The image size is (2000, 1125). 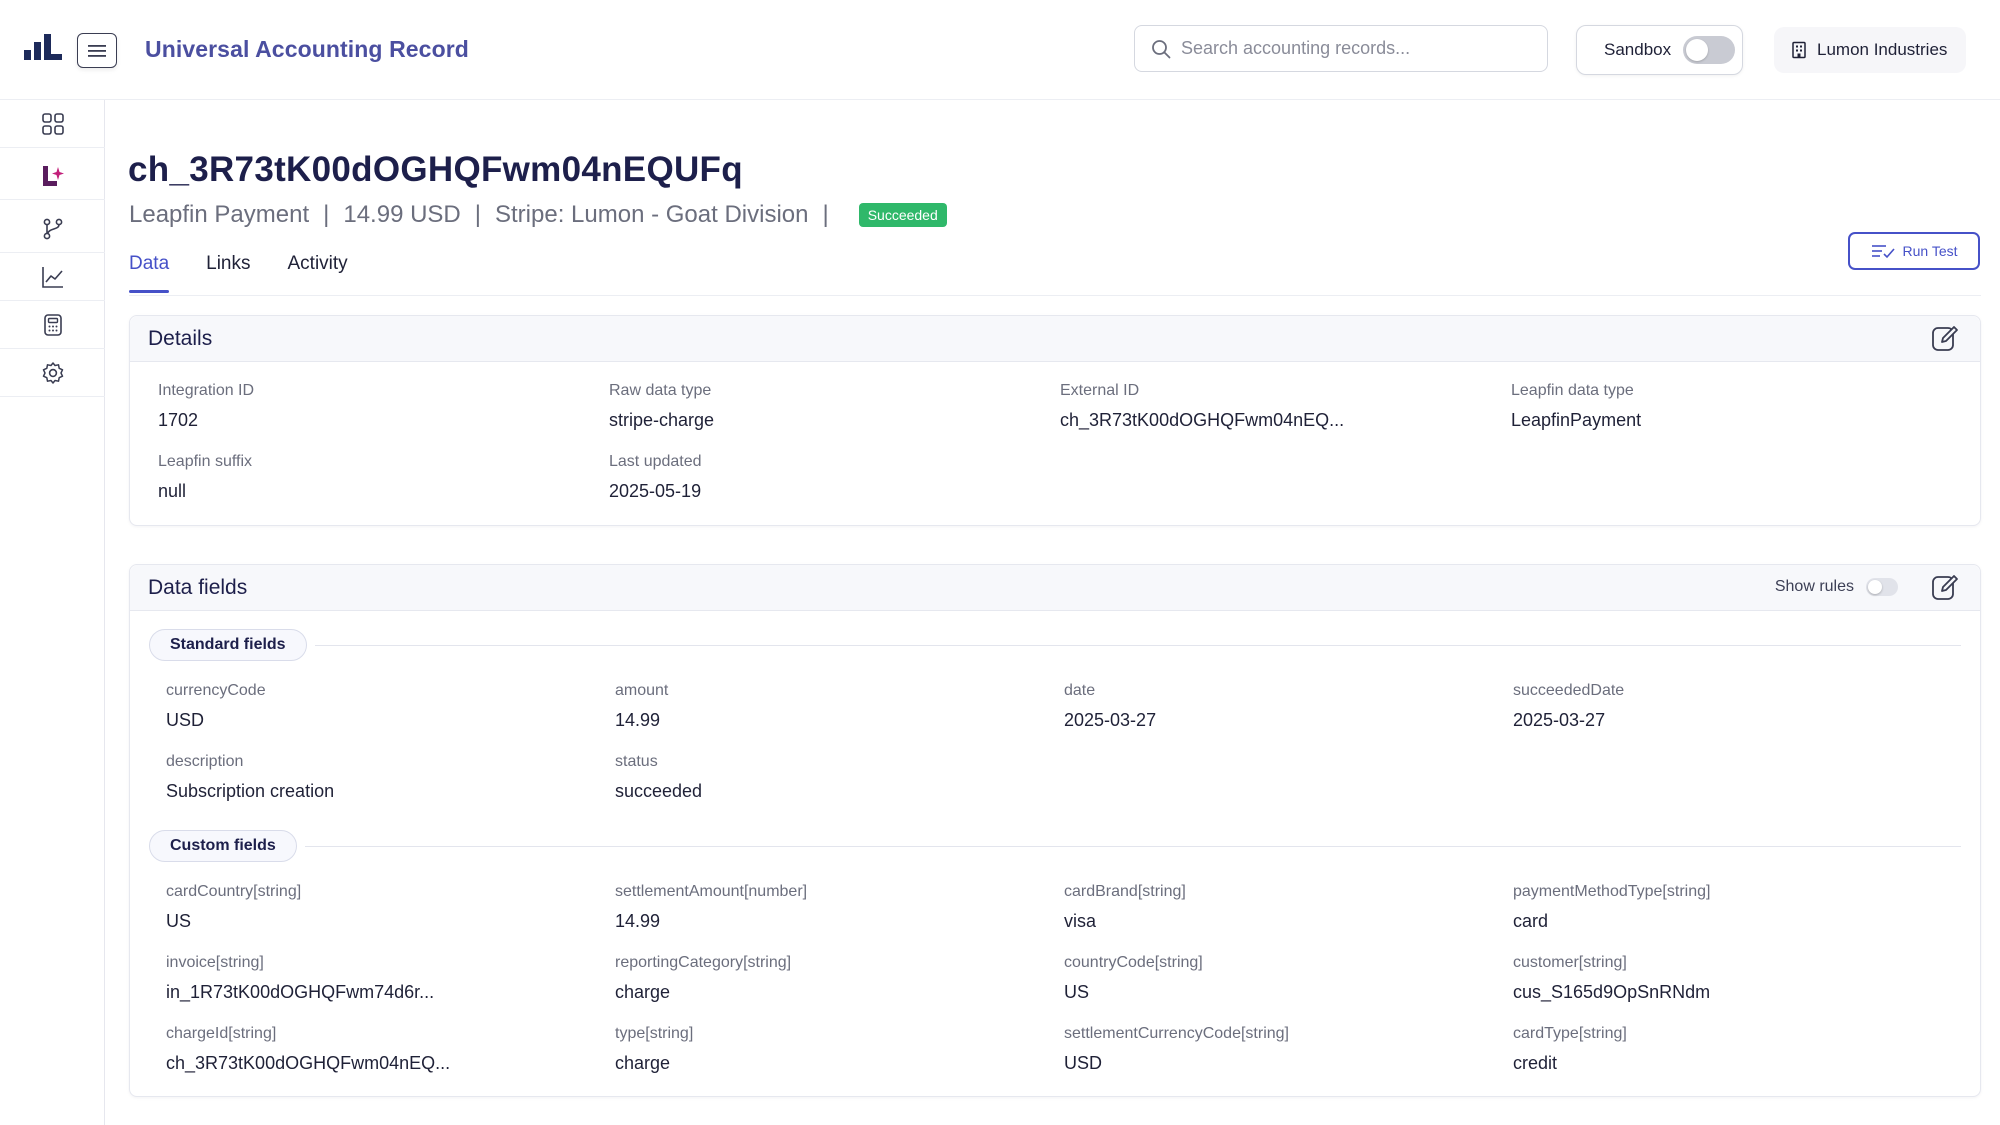 What do you see at coordinates (759, 477) in the screenshot?
I see `detail-field: Last updated 2025-05-19` at bounding box center [759, 477].